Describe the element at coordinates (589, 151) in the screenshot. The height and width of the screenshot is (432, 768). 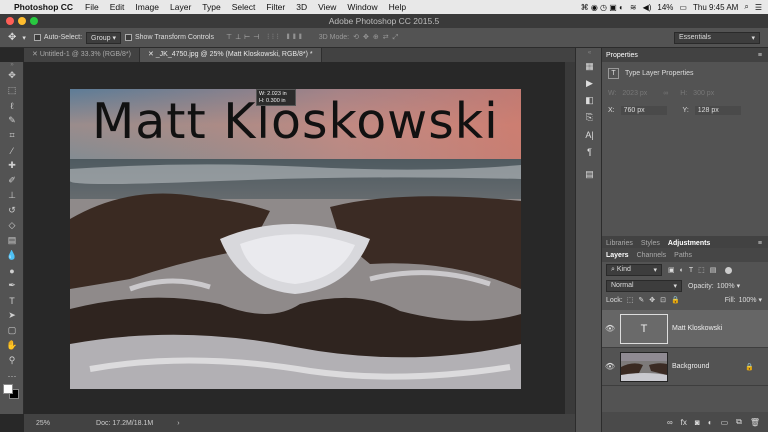
I see `paragraph-panel-icon: ¶` at that location.